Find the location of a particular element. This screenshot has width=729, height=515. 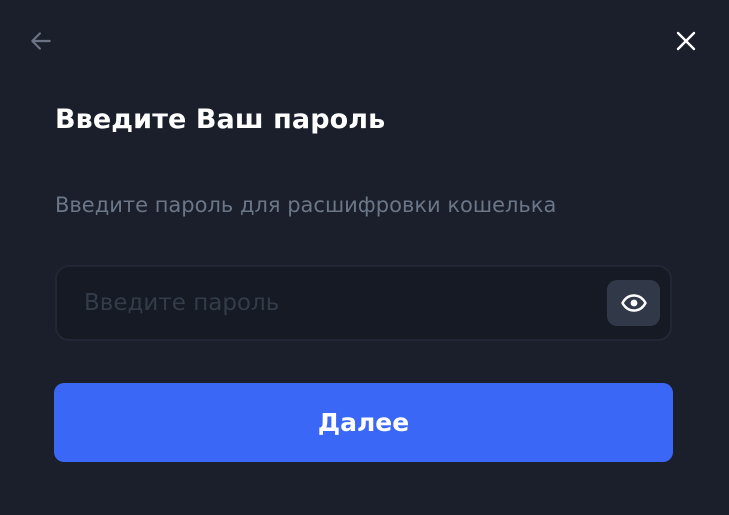

back-button is located at coordinates (41, 41).